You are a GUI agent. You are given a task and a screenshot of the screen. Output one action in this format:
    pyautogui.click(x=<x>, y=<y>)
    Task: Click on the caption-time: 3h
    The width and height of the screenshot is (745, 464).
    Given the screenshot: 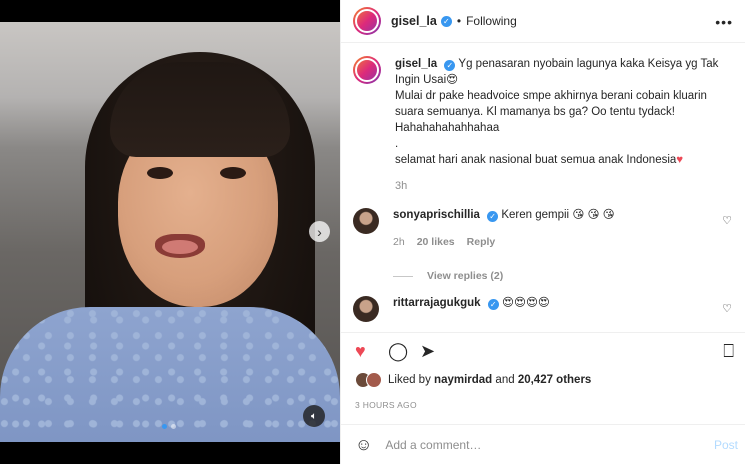 What is the action you would take?
    pyautogui.click(x=560, y=186)
    